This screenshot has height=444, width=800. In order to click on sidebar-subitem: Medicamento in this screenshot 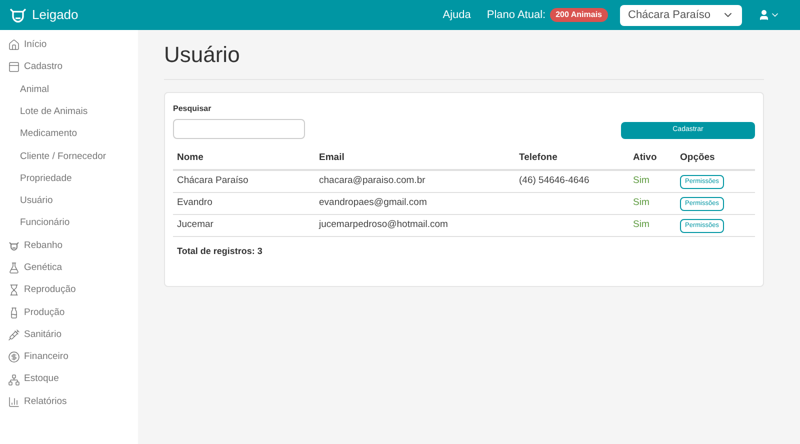, I will do `click(69, 134)`.